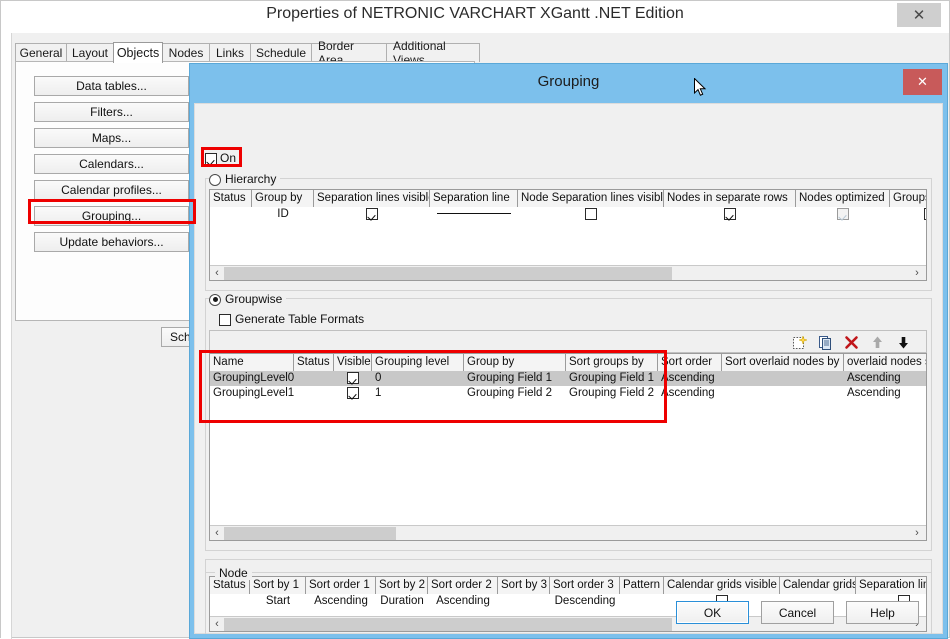 This screenshot has width=950, height=639. Describe the element at coordinates (378, 393) in the screenshot. I see `cell-text: 1` at that location.